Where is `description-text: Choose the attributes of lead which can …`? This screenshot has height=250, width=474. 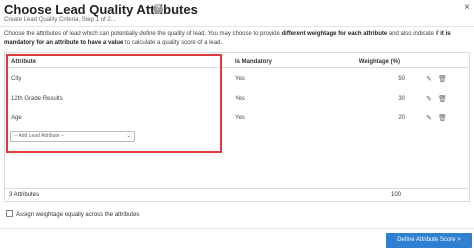
description-text: Choose the attributes of lead which can … is located at coordinates (237, 39).